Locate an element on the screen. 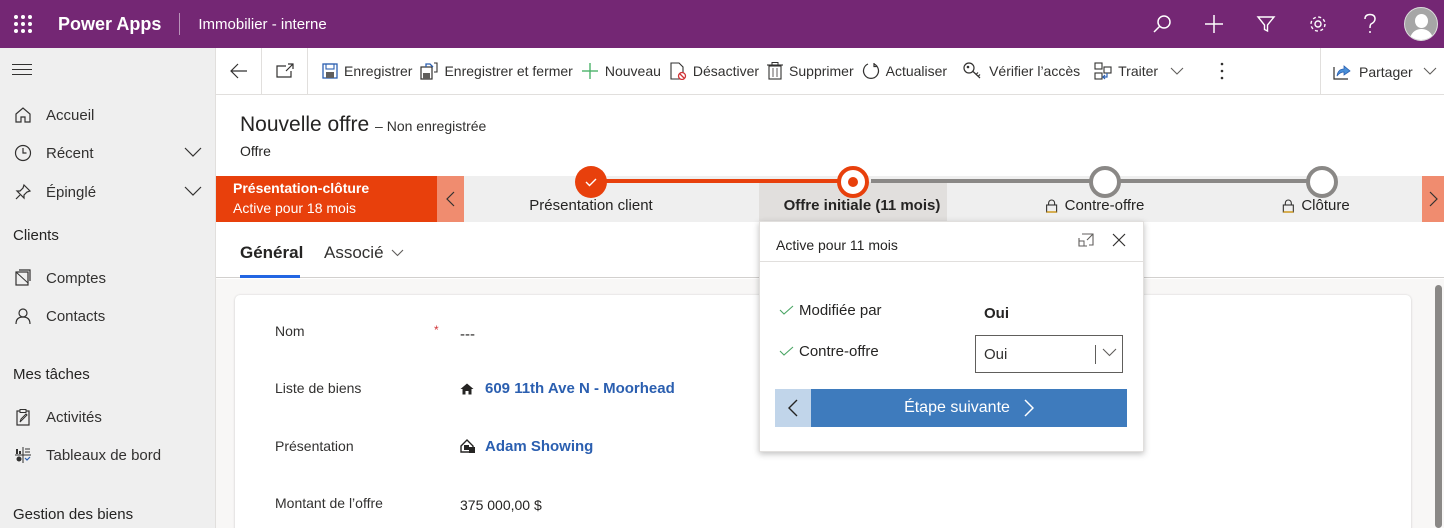 This screenshot has height=528, width=1444. lock-icon is located at coordinates (1052, 206).